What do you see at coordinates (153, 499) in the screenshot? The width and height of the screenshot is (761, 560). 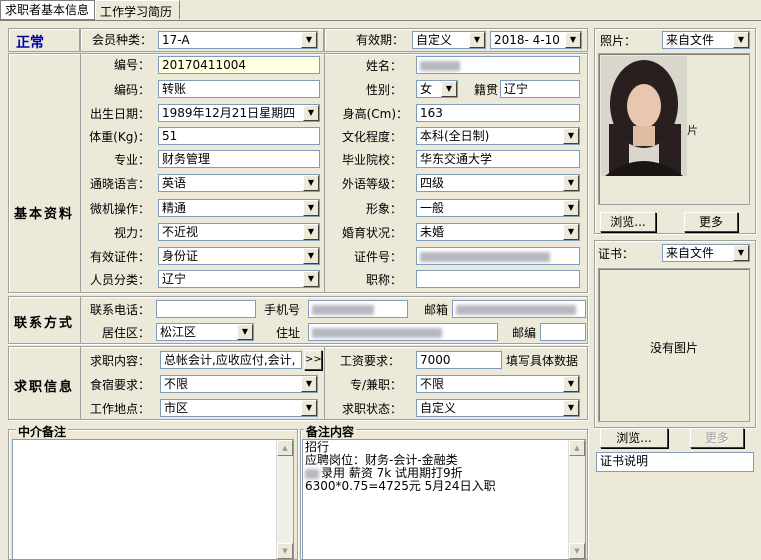 I see `agent-note-textarea: ▲ ▼` at bounding box center [153, 499].